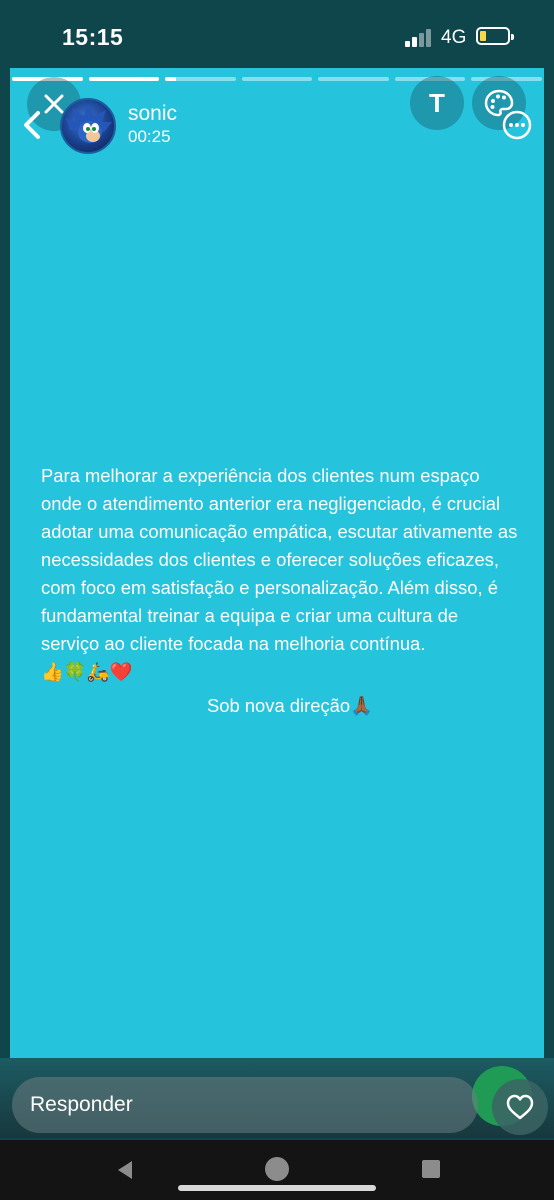 The width and height of the screenshot is (554, 1200). I want to click on more-options-icon, so click(517, 125).